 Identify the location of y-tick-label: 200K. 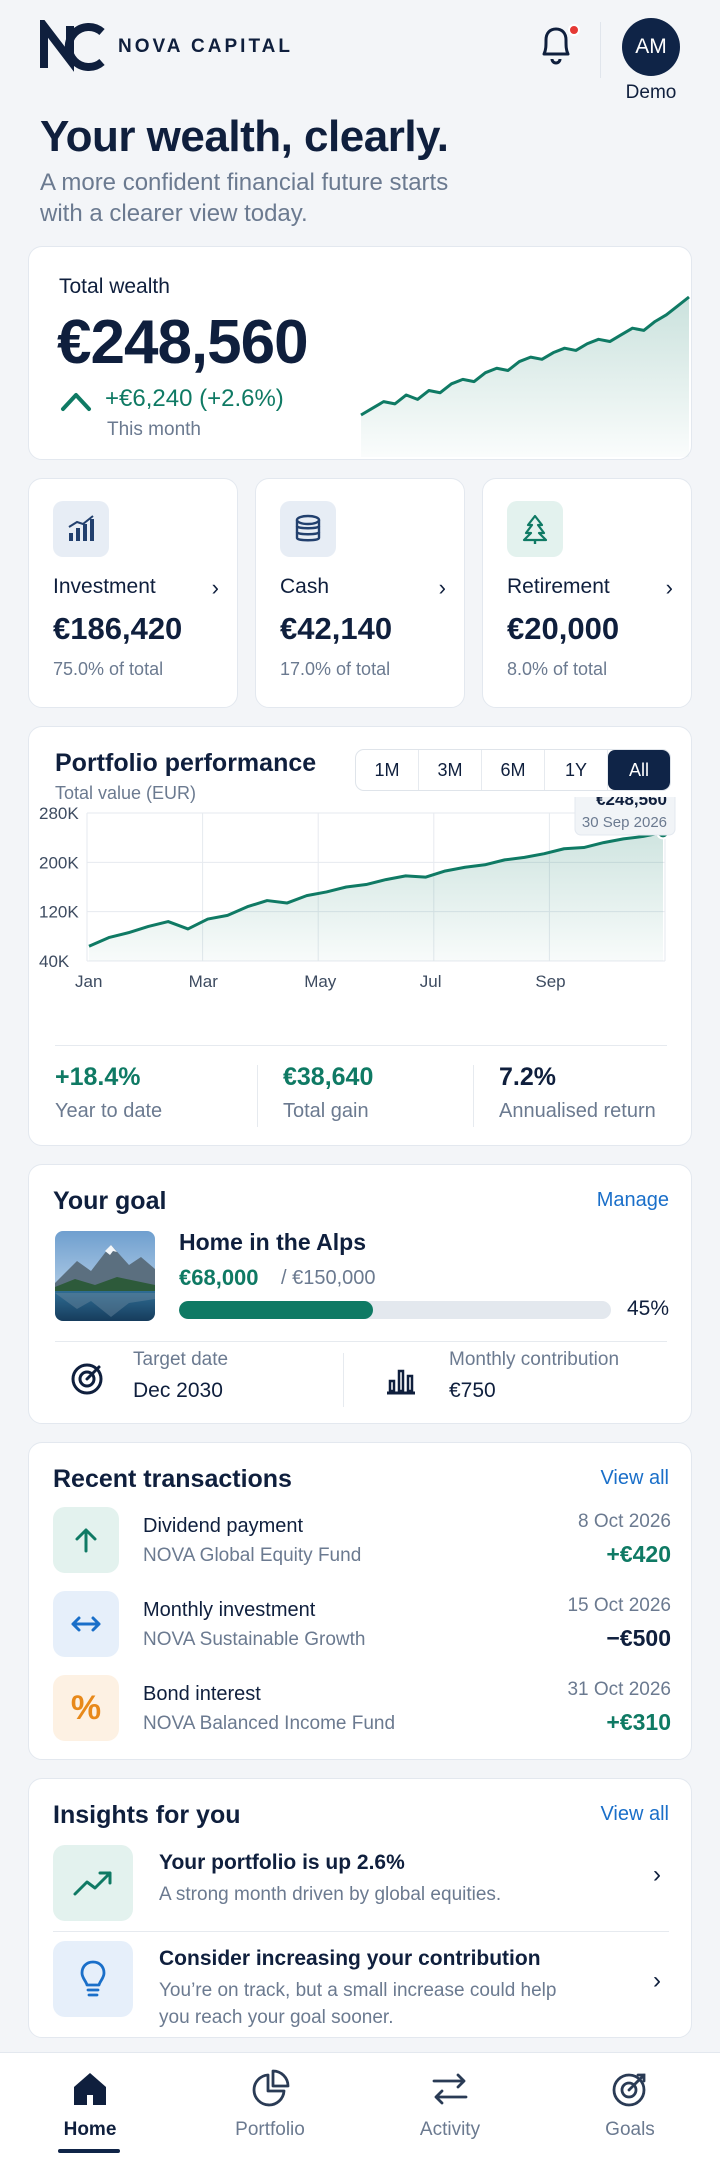
(59, 862).